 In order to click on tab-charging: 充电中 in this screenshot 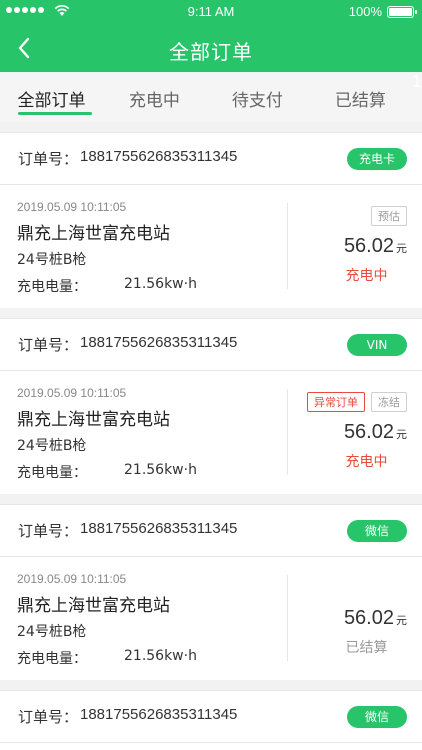, I will do `click(154, 97)`.